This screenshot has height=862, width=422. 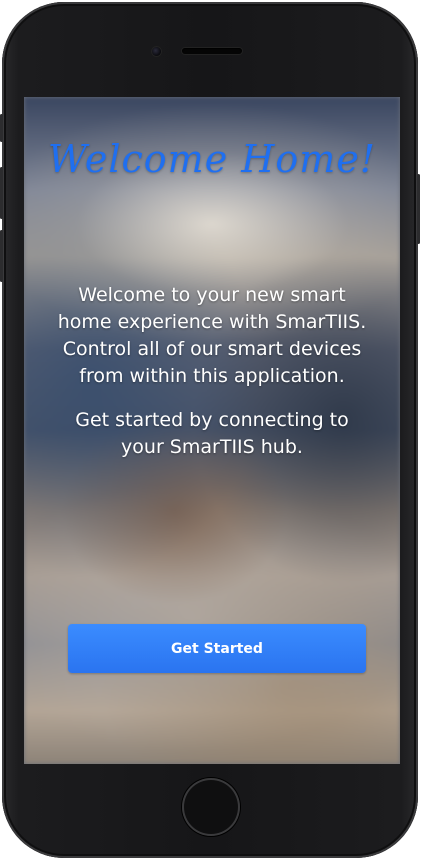 What do you see at coordinates (418, 209) in the screenshot?
I see `power-button` at bounding box center [418, 209].